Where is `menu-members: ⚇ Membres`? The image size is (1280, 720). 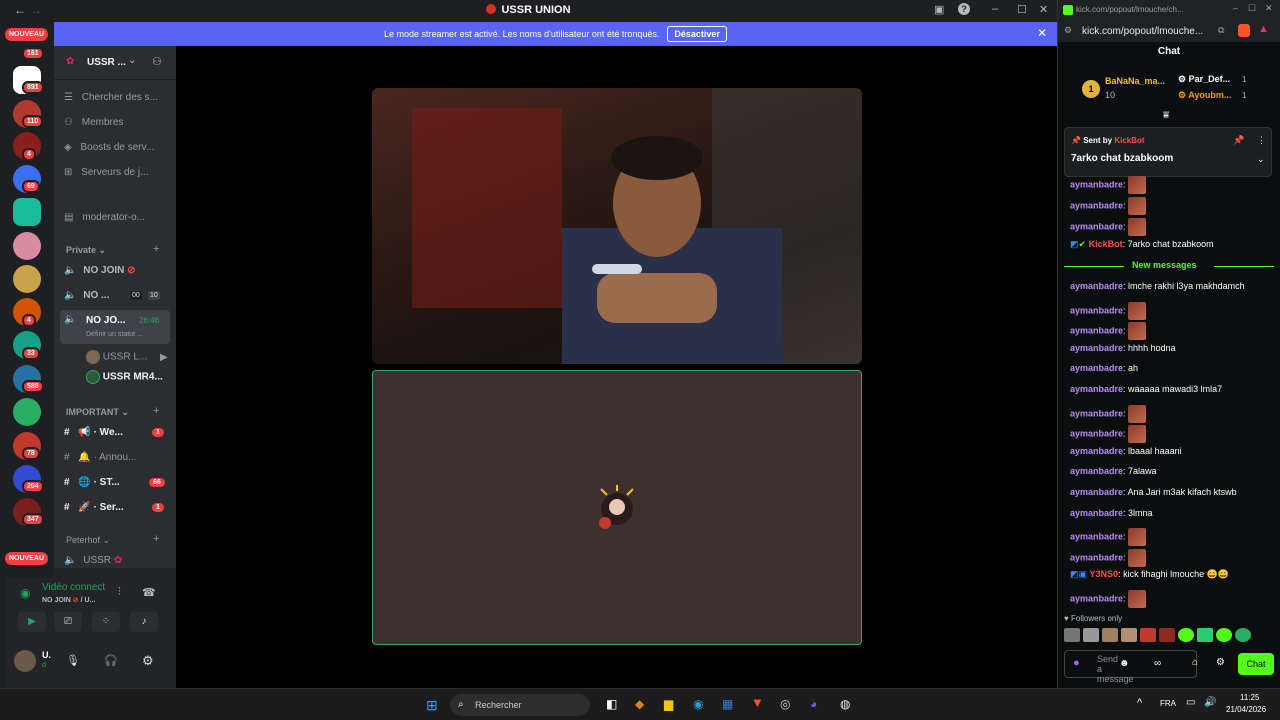 menu-members: ⚇ Membres is located at coordinates (93, 122).